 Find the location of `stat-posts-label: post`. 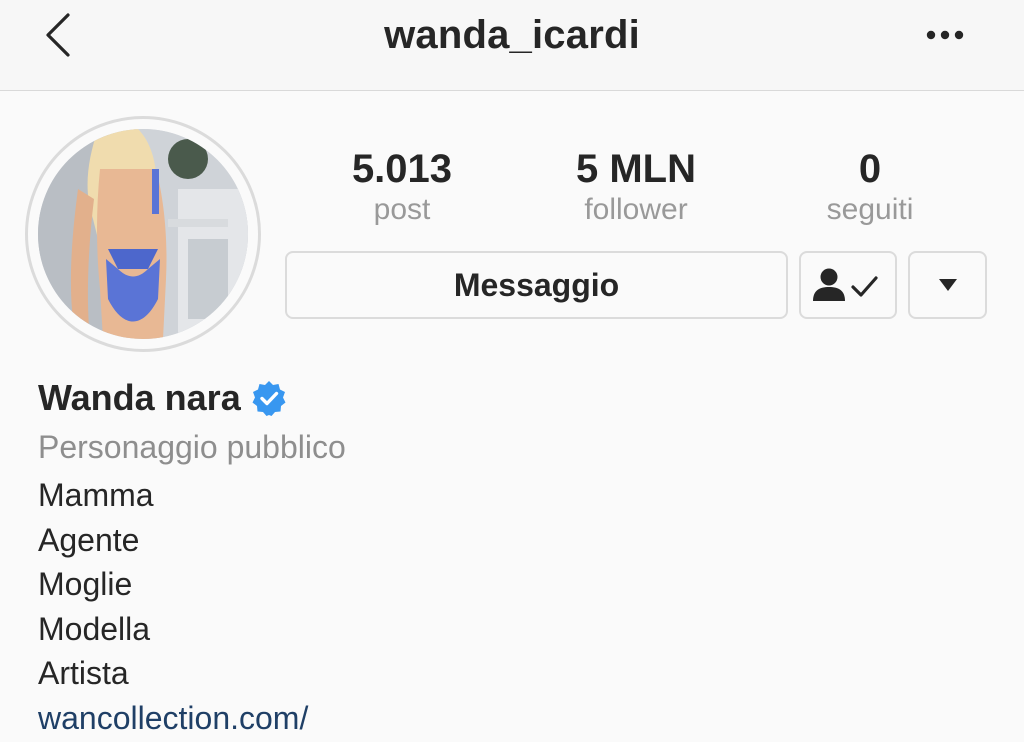

stat-posts-label: post is located at coordinates (402, 209).